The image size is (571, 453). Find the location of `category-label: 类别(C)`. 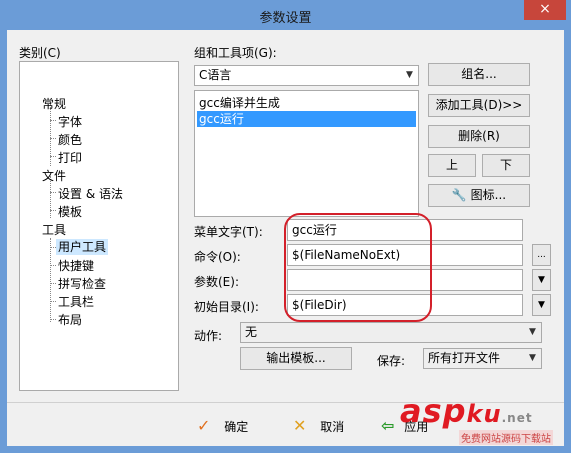

category-label: 类别(C) is located at coordinates (40, 53).